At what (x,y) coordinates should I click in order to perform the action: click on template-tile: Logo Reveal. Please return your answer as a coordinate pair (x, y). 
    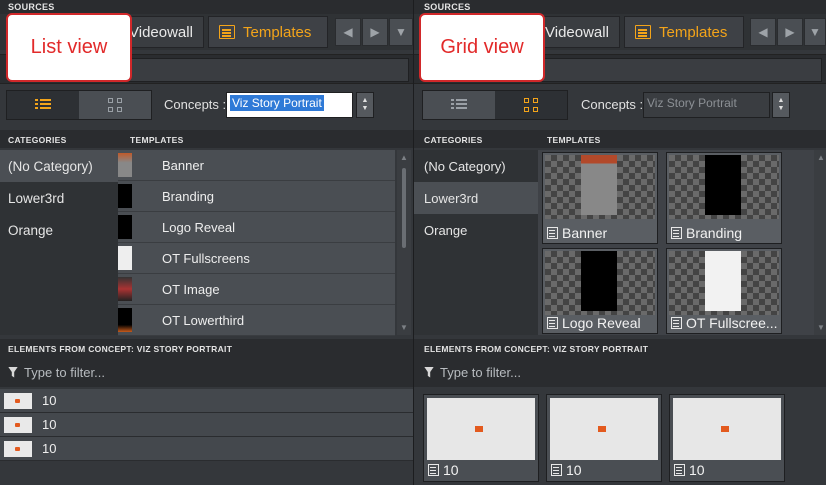
    Looking at the image, I should click on (600, 291).